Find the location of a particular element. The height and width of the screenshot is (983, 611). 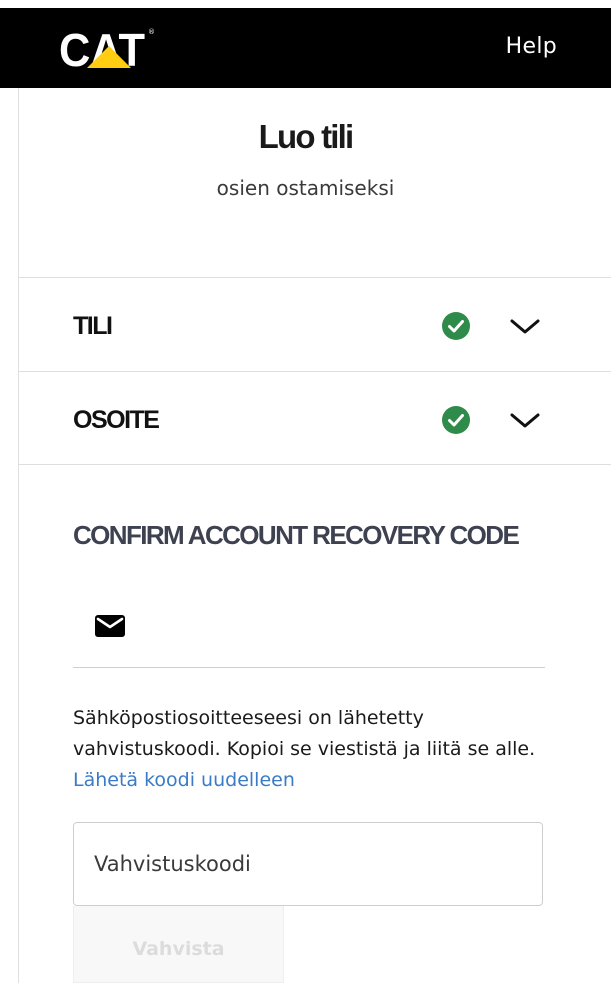

top-bar: CAT ® Help is located at coordinates (305, 48).